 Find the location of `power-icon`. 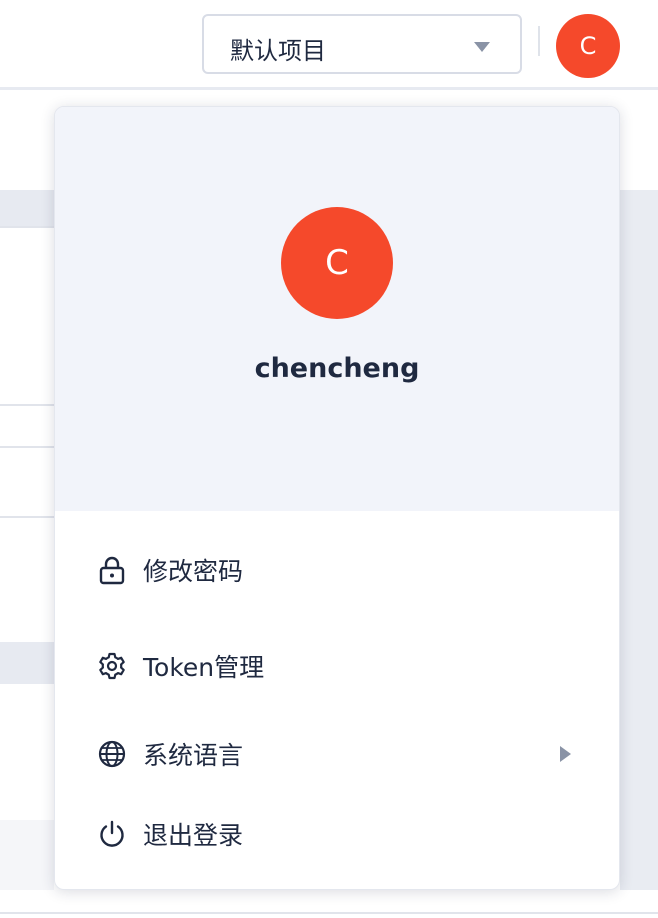

power-icon is located at coordinates (112, 834).